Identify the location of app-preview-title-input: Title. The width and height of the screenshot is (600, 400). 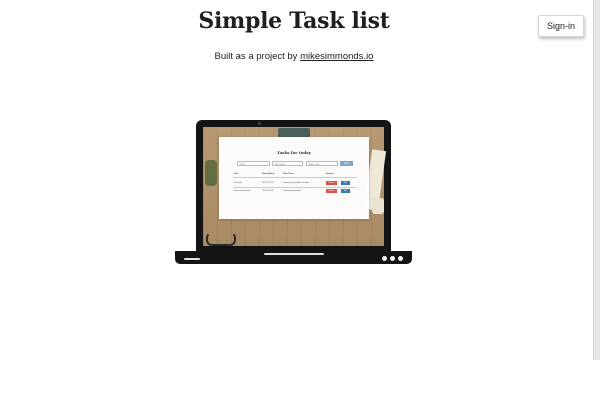
(253, 163).